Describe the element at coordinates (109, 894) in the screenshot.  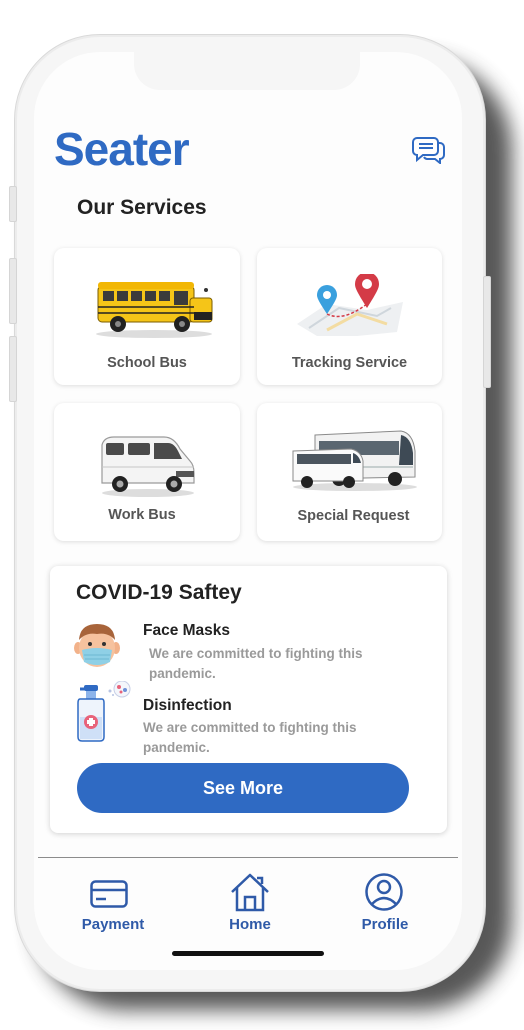
I see `card-icon` at that location.